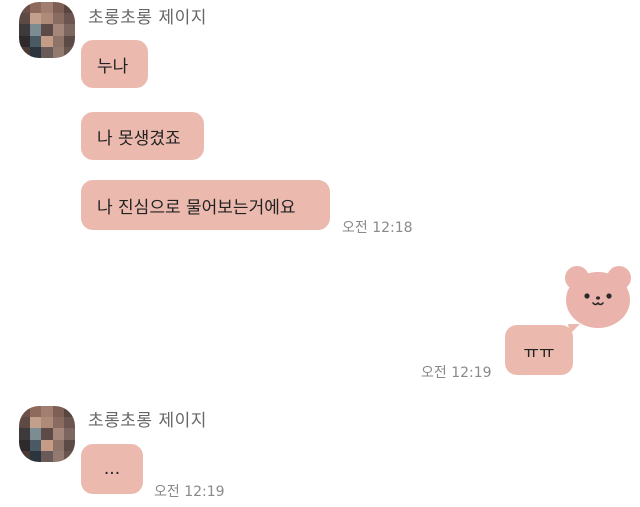 The width and height of the screenshot is (640, 507). I want to click on my-message-bubble: ㅠㅠ, so click(539, 350).